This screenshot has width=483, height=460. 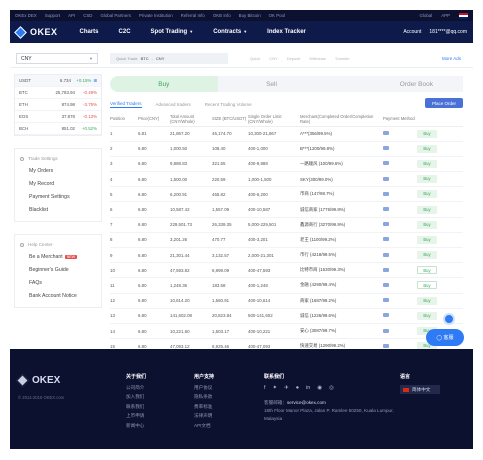 I want to click on menu-payment-settings: Payment Settings, so click(x=58, y=197).